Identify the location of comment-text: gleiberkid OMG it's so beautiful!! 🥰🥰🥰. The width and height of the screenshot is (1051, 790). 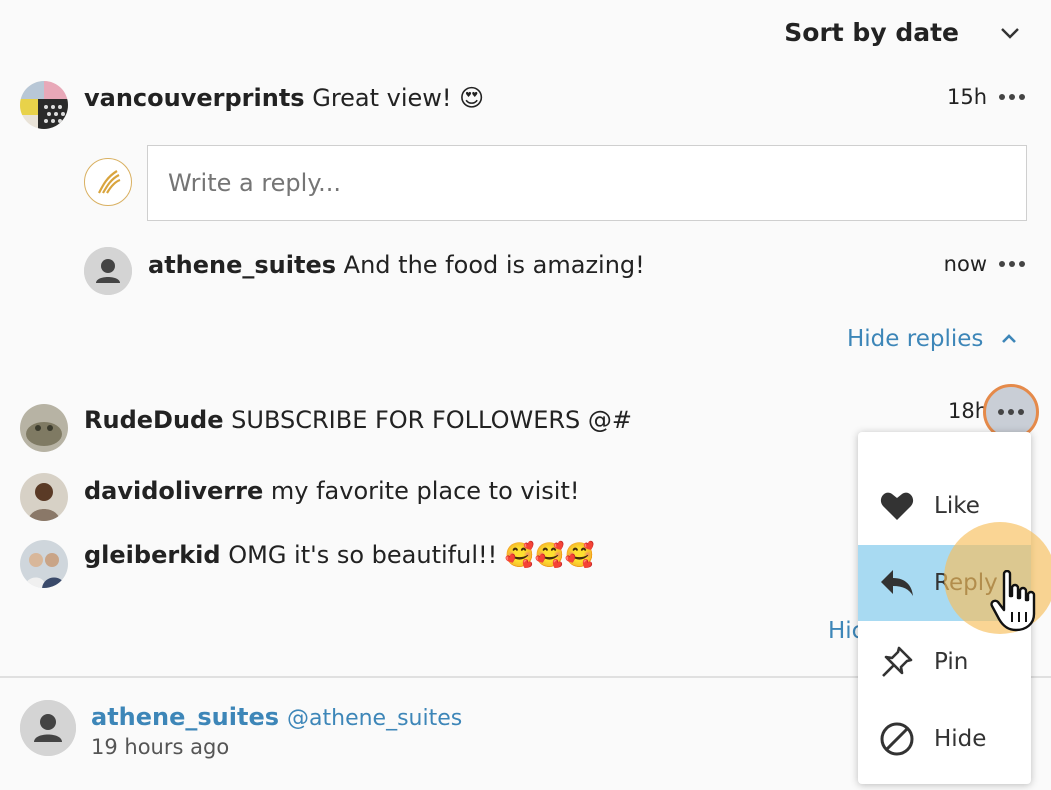
(339, 555).